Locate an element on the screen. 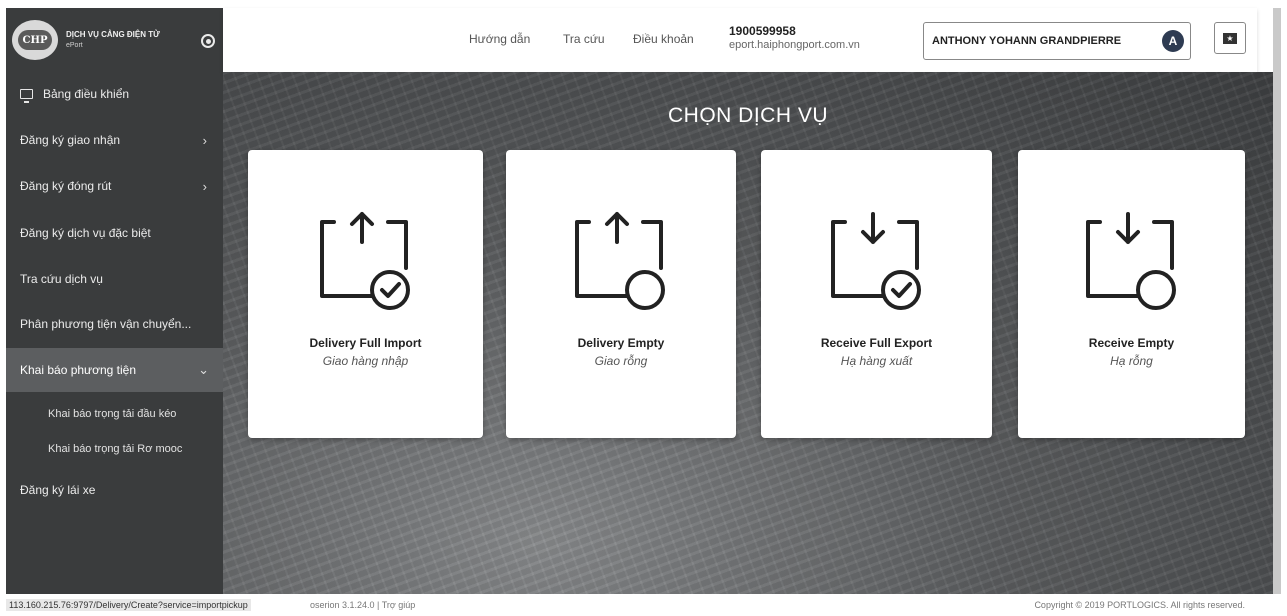  service-card-title: Receive Full Export is located at coordinates (876, 343).